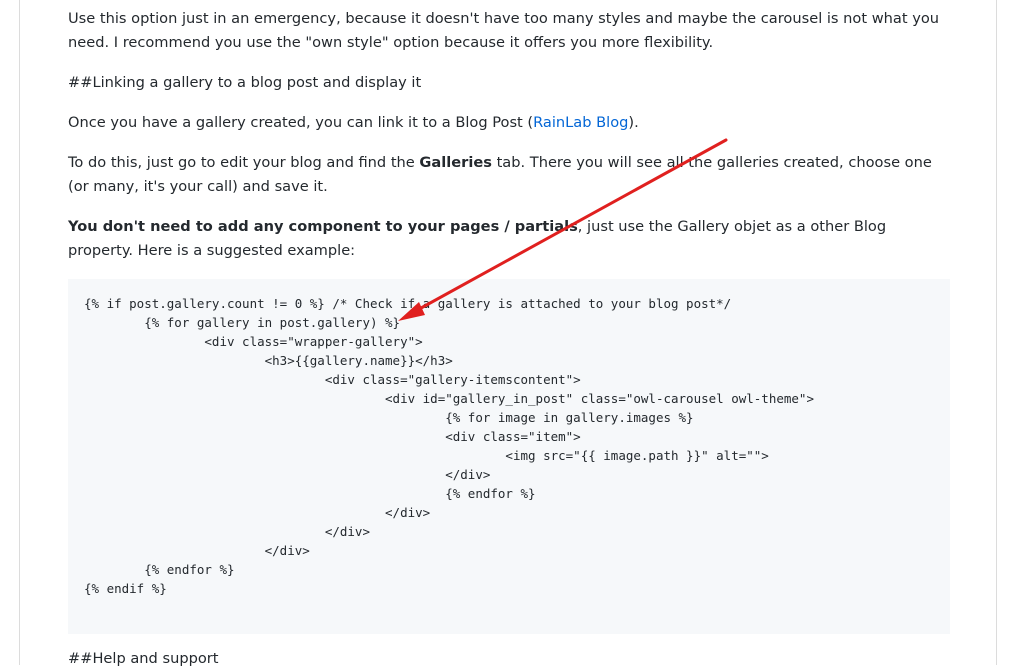 This screenshot has height=671, width=1032. Describe the element at coordinates (125, 588) in the screenshot. I see `code-line: {% endif %}` at that location.